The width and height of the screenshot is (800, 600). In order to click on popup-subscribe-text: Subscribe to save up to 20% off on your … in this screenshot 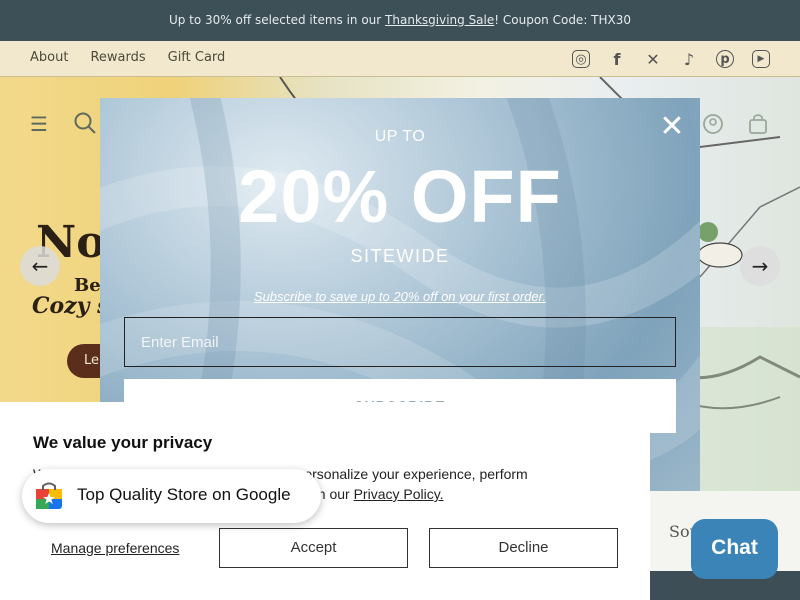, I will do `click(400, 296)`.